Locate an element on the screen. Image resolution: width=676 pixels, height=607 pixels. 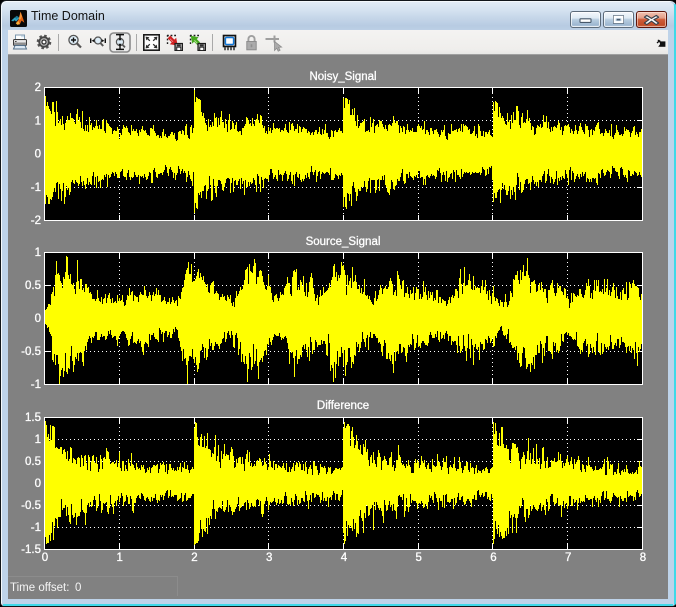
svg-text: 3 is located at coordinates (269, 558).